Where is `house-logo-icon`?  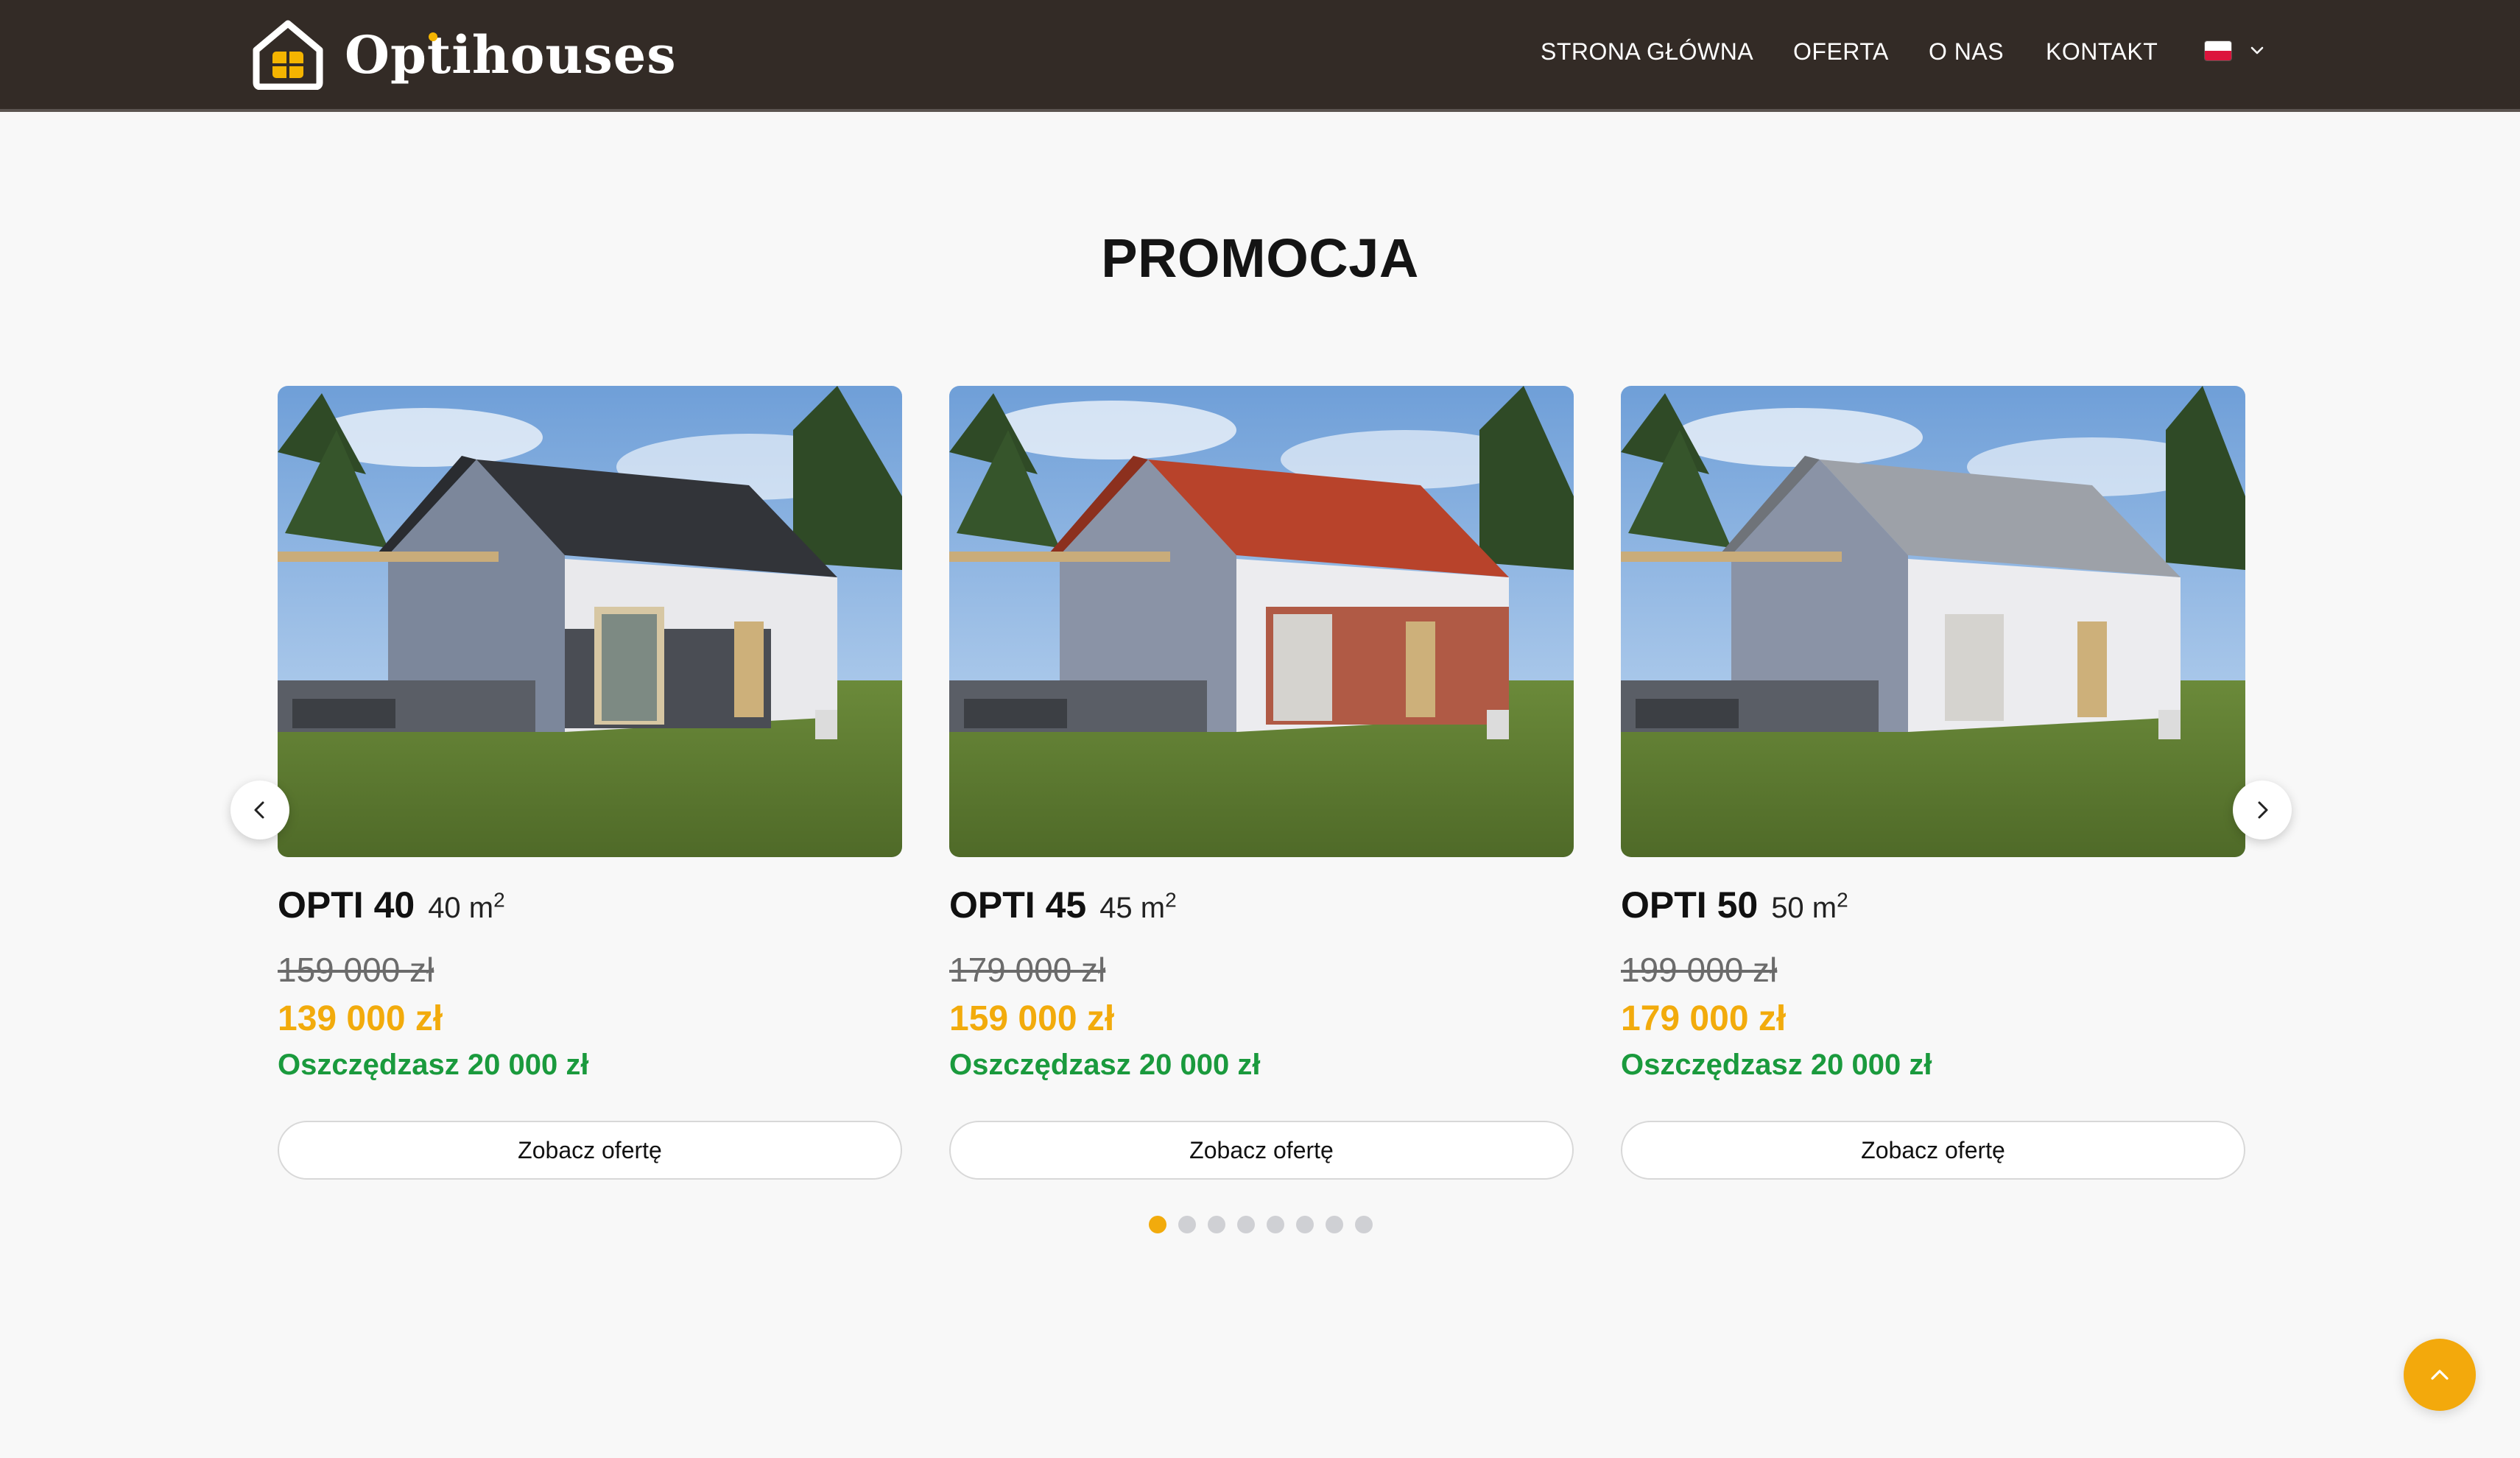 house-logo-icon is located at coordinates (288, 55).